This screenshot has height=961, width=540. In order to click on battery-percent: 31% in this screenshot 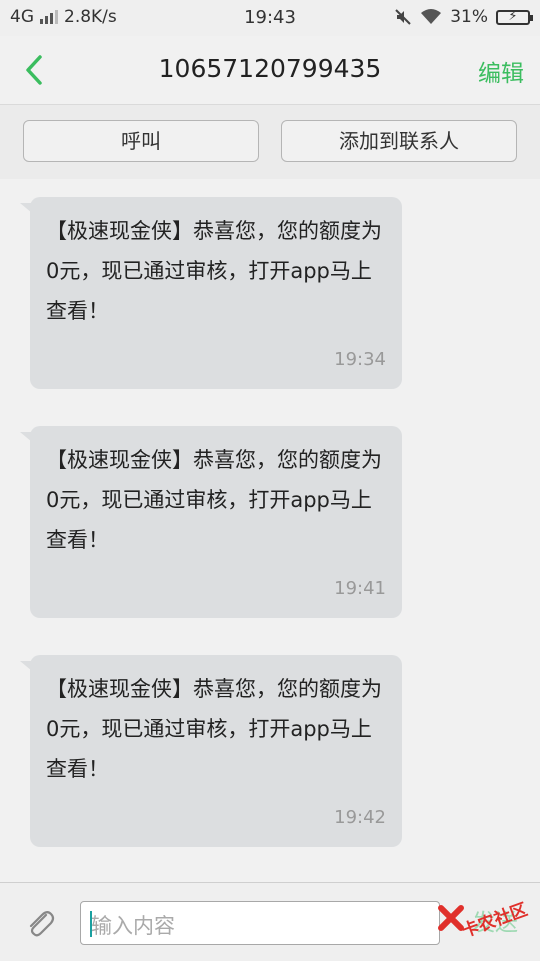, I will do `click(469, 17)`.